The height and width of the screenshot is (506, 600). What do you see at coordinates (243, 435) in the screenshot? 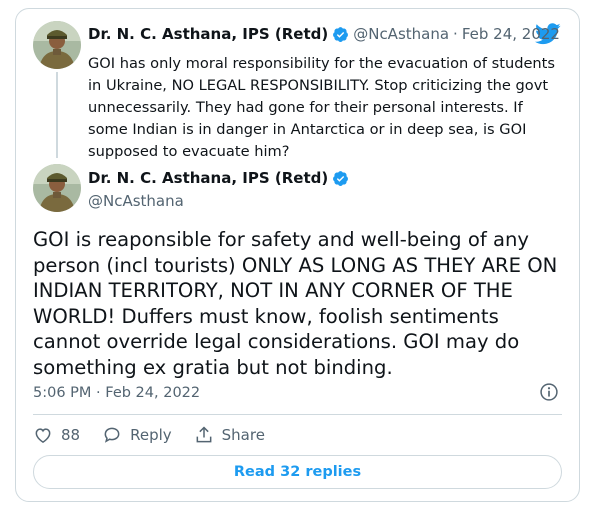
I see `share-label: Share` at bounding box center [243, 435].